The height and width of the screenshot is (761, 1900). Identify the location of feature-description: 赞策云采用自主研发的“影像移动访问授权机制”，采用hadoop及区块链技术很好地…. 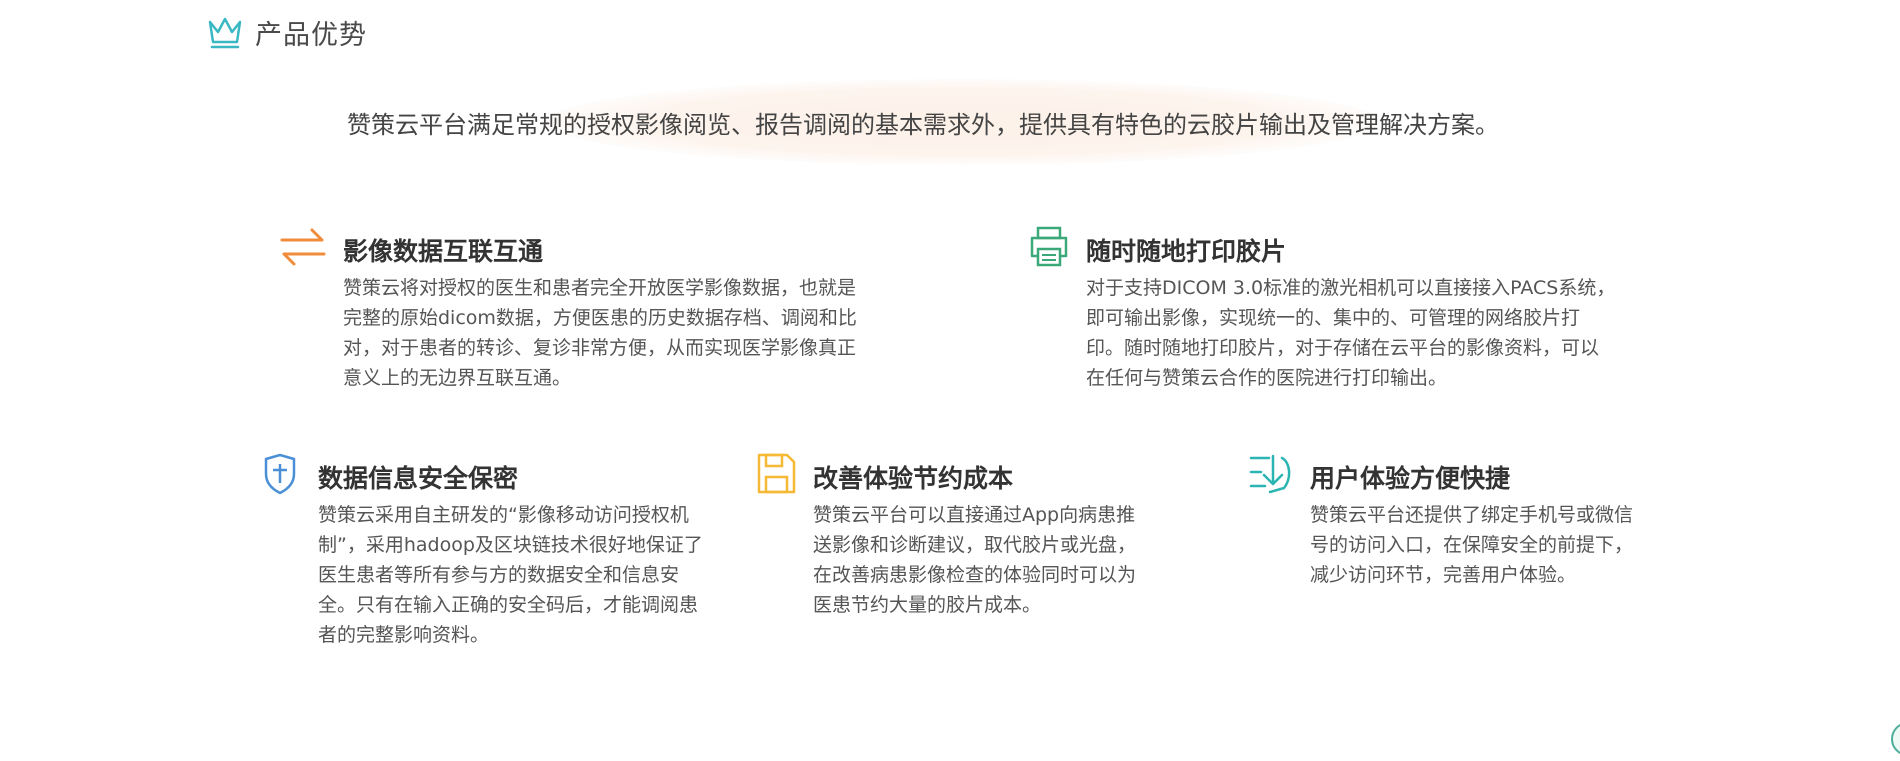
(510, 575).